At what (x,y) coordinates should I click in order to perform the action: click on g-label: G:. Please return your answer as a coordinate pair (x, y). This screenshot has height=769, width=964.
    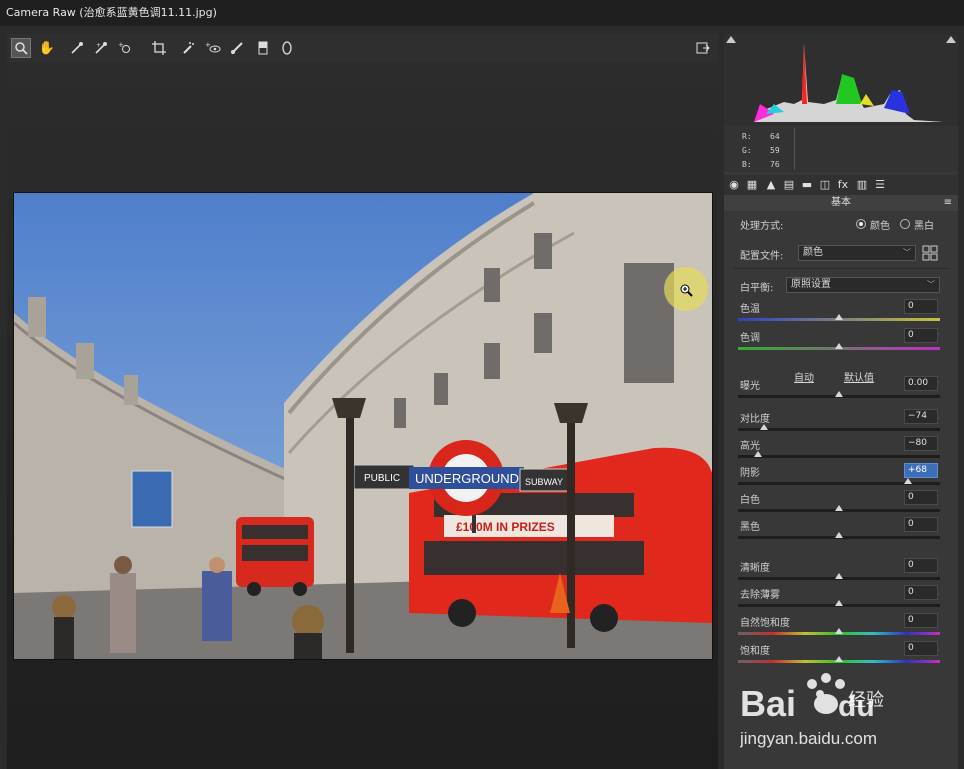
    Looking at the image, I should click on (747, 150).